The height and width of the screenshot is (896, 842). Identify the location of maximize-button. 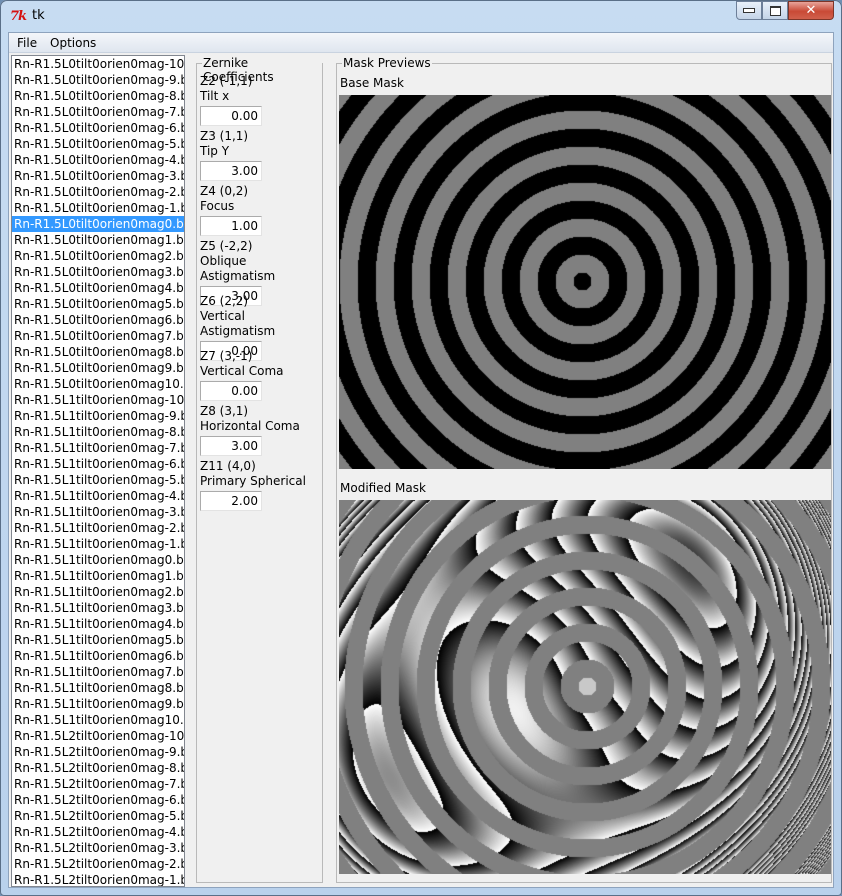
(775, 10).